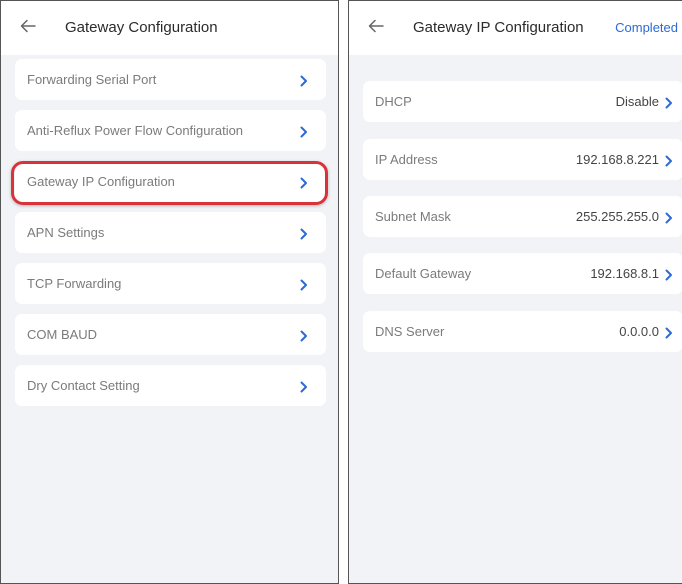  I want to click on menu-item-label: Anti-Reflux Power Flow Configuration, so click(135, 130).